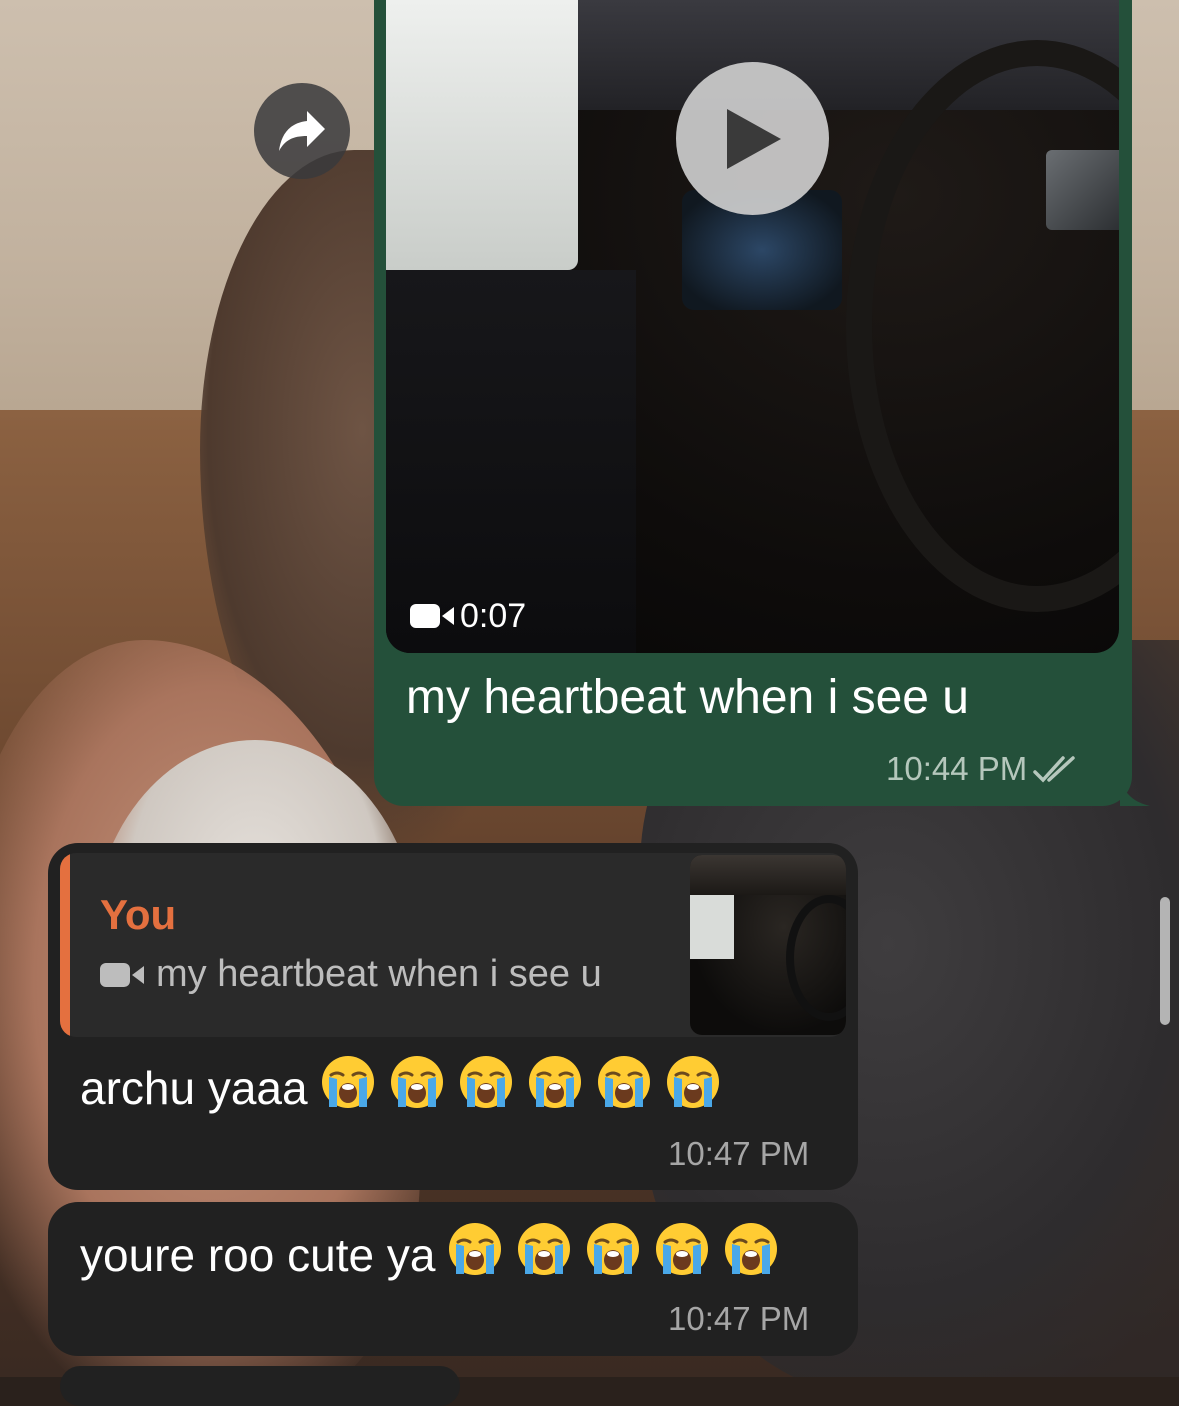 Image resolution: width=1179 pixels, height=1406 pixels. I want to click on reply-accent-bar, so click(65, 945).